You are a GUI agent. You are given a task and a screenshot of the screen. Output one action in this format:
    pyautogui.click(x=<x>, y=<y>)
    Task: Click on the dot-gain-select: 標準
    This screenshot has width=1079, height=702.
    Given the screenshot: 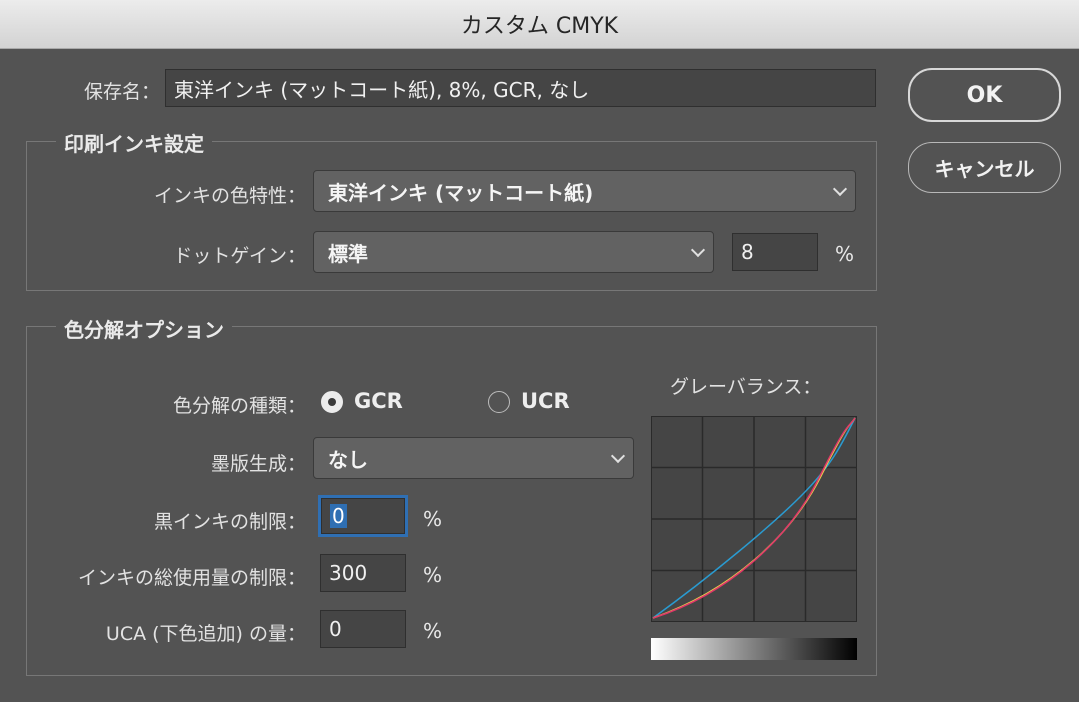 What is the action you would take?
    pyautogui.click(x=513, y=252)
    